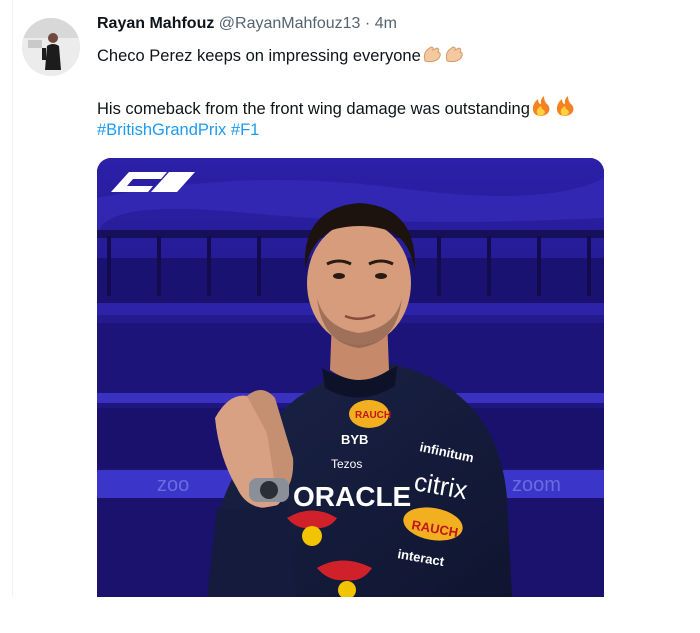  What do you see at coordinates (350, 615) in the screenshot?
I see `bottom-divider-area` at bounding box center [350, 615].